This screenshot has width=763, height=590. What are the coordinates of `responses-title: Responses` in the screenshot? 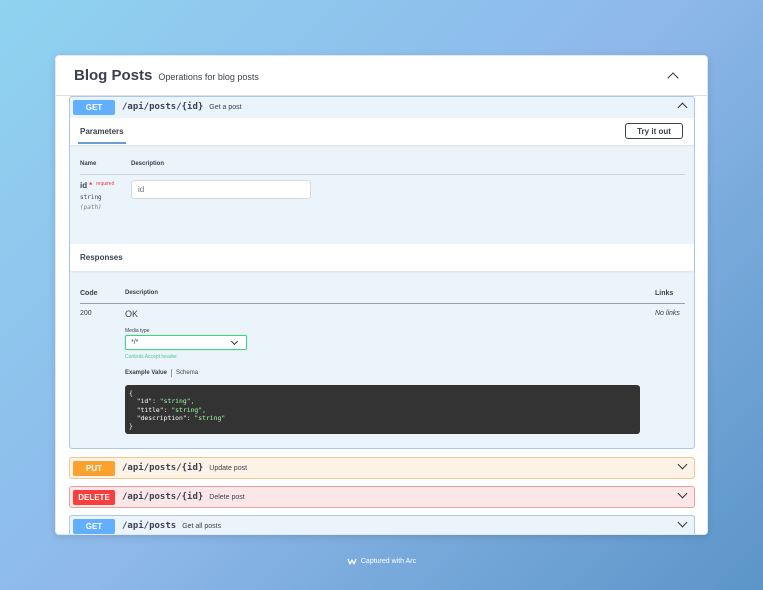 It's located at (101, 257).